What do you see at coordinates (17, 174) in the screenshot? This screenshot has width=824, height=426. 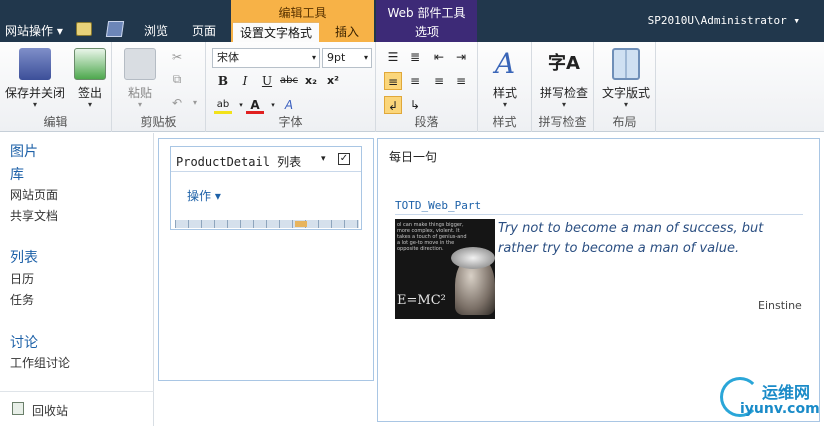 I see `nav-libraries: 库` at bounding box center [17, 174].